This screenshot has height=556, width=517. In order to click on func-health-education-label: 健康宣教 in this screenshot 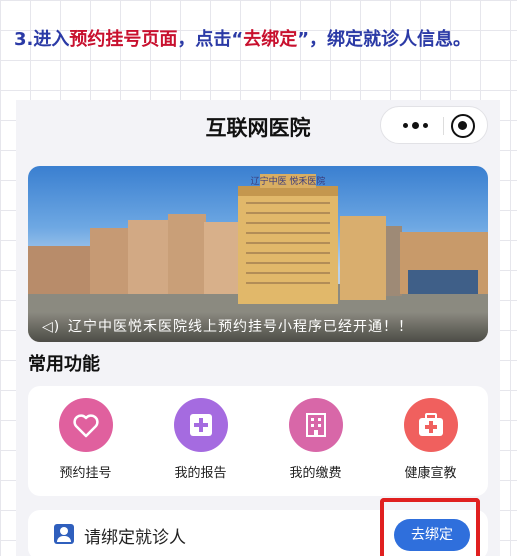, I will do `click(430, 473)`.